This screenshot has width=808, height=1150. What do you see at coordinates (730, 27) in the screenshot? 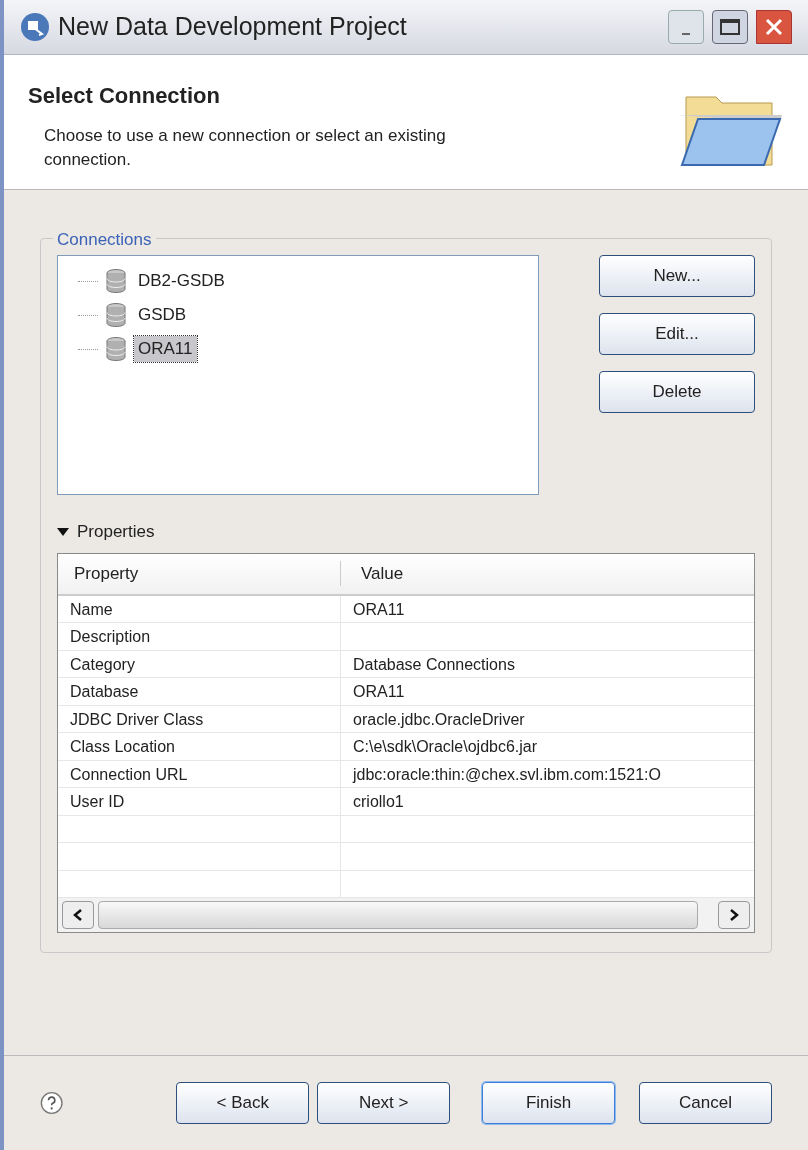
I see `maximize-button` at bounding box center [730, 27].